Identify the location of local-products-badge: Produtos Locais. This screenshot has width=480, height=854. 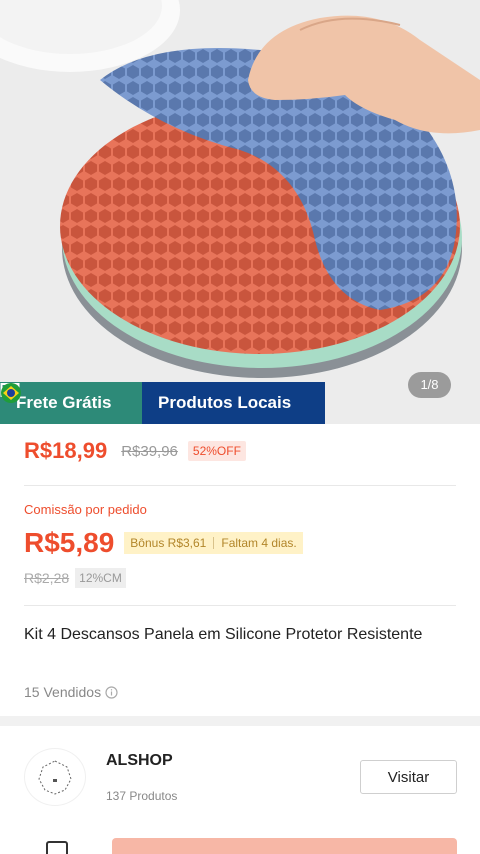
(163, 403).